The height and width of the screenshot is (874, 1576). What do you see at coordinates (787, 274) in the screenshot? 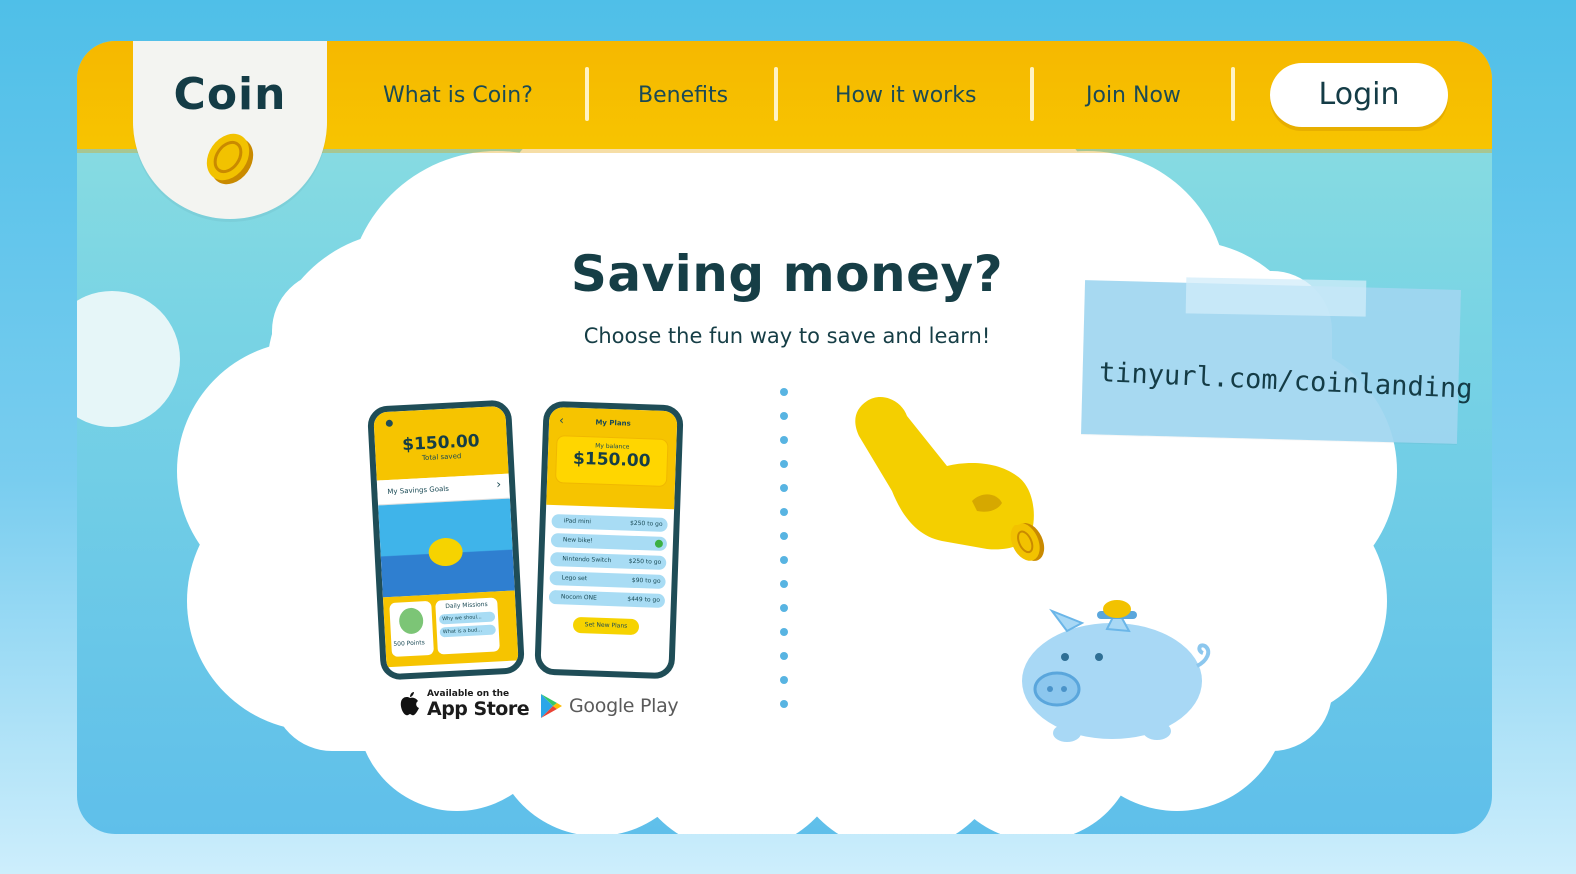
I see `hero-title: Saving money?` at bounding box center [787, 274].